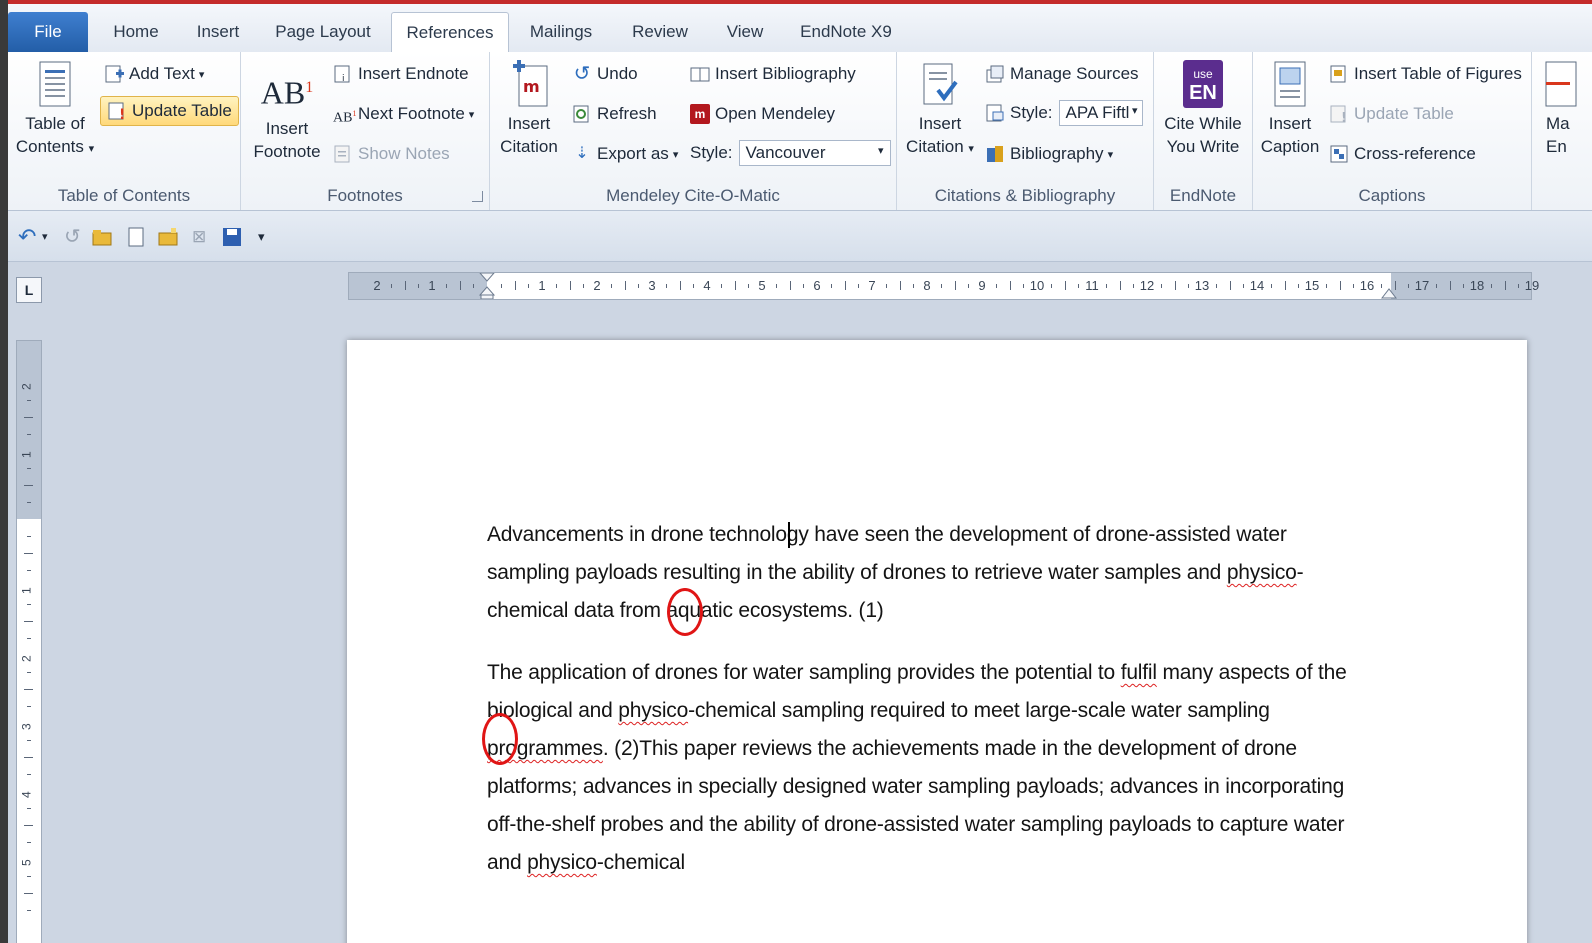 The image size is (1592, 943). Describe the element at coordinates (1290, 109) in the screenshot. I see `insert-caption-button: Insert Caption` at that location.